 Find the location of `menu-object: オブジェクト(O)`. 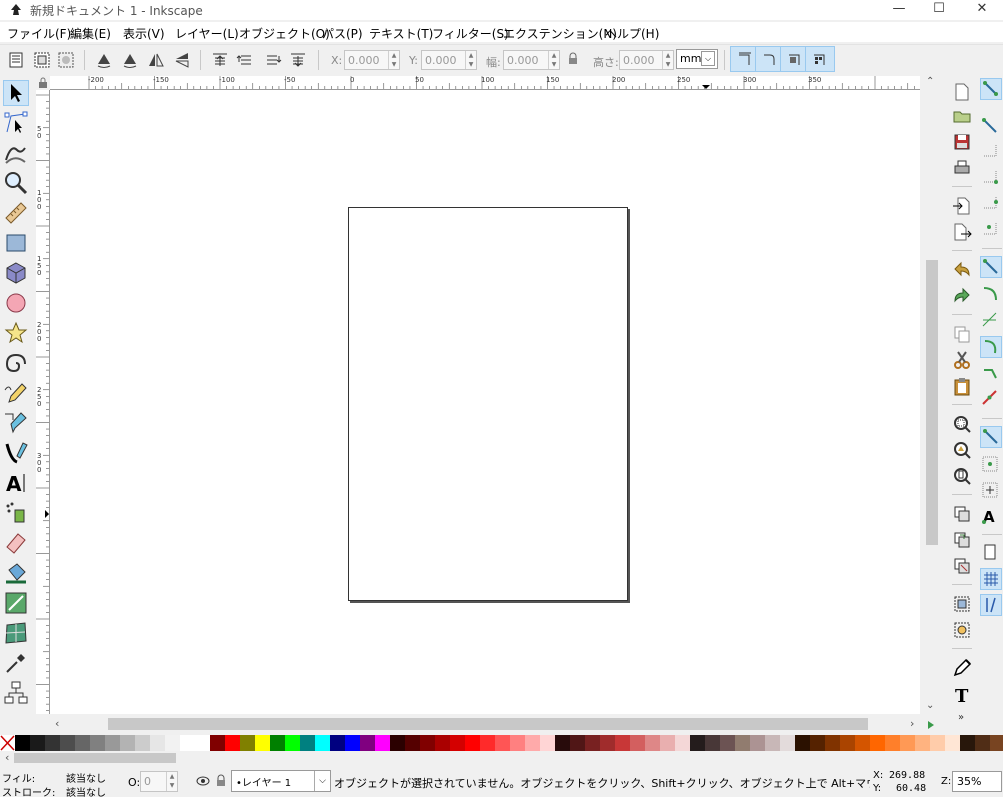

menu-object: オブジェクト(O) is located at coordinates (284, 33).